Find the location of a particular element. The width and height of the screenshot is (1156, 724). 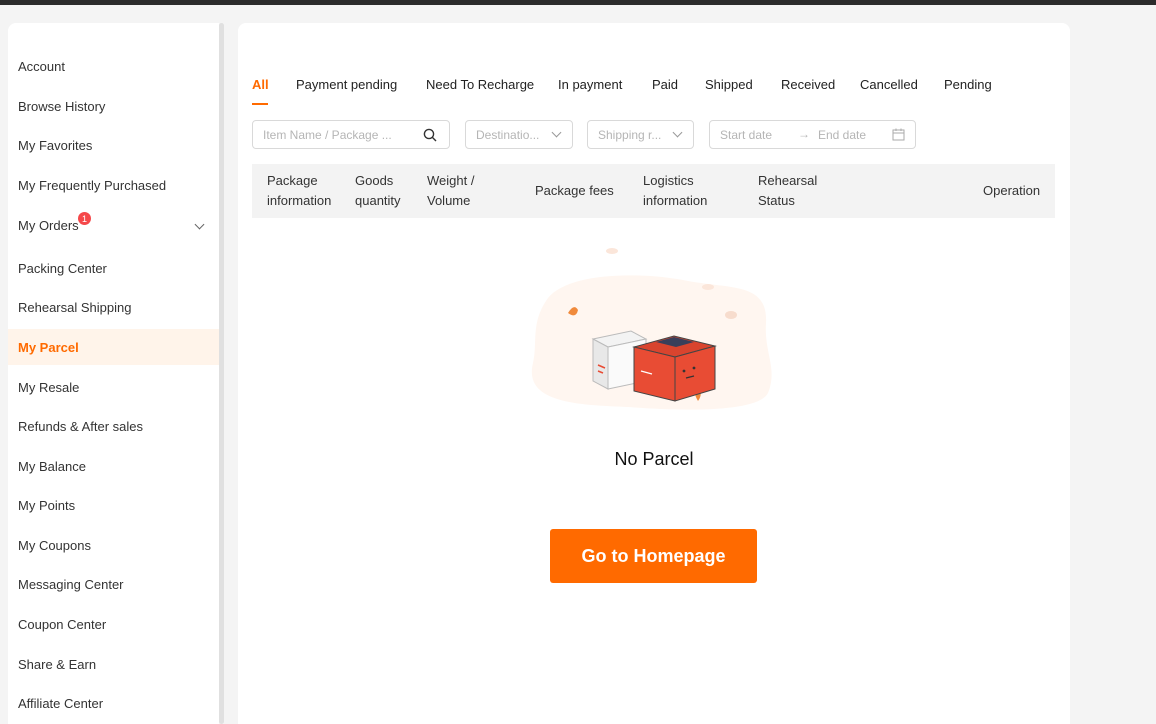

sidebar-item-label: Coupon Center is located at coordinates (62, 624).